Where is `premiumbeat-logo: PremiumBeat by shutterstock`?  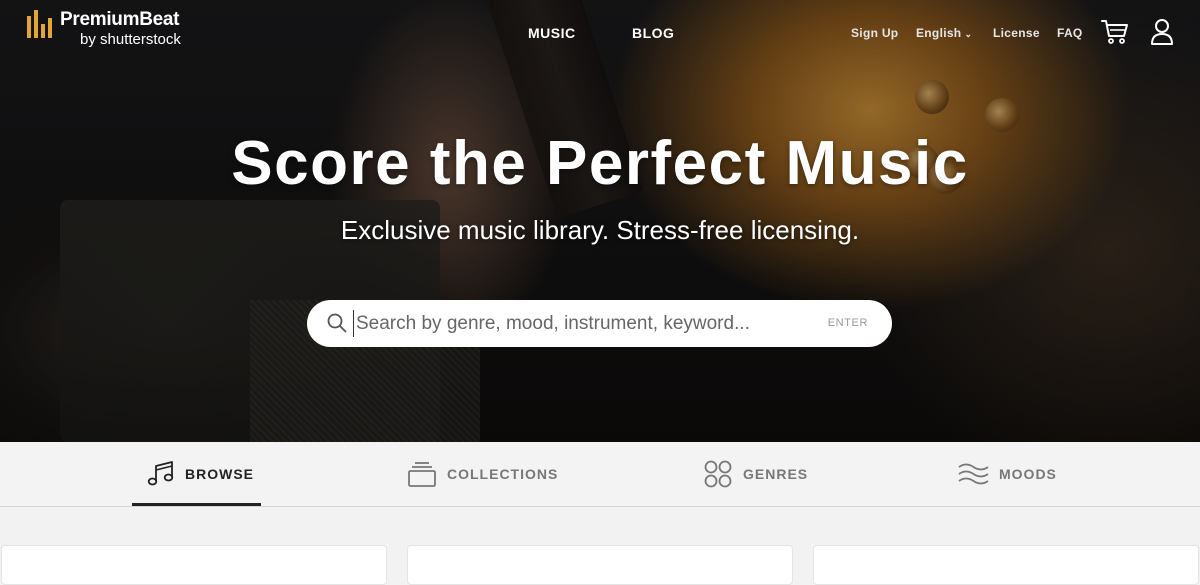
premiumbeat-logo: PremiumBeat by shutterstock is located at coordinates (104, 28).